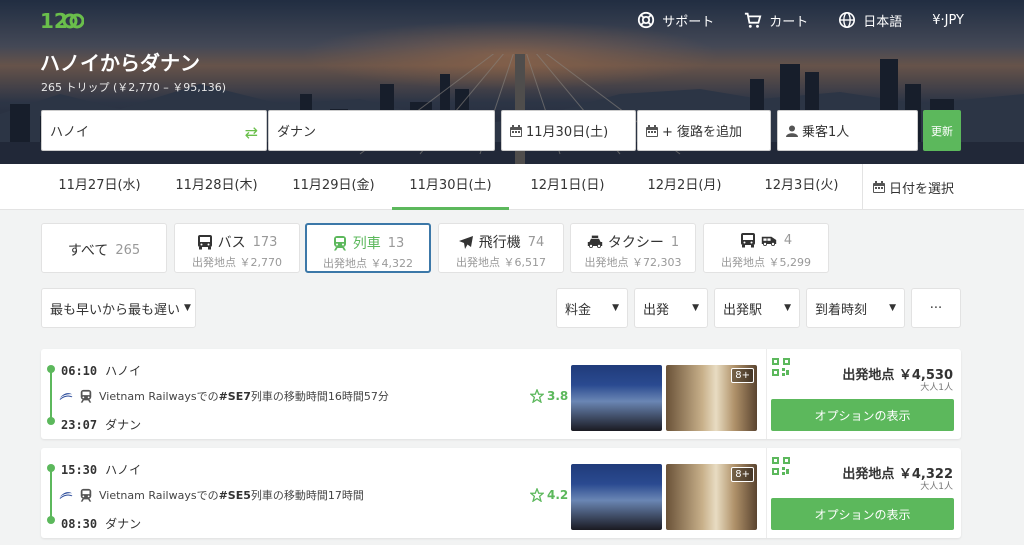  I want to click on swap-icon: ⇄, so click(251, 132).